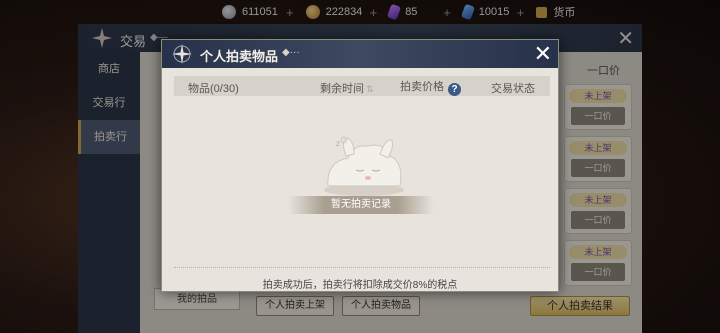 The height and width of the screenshot is (333, 720). What do you see at coordinates (342, 89) in the screenshot?
I see `column-time-left-label: 剩余时间` at bounding box center [342, 89].